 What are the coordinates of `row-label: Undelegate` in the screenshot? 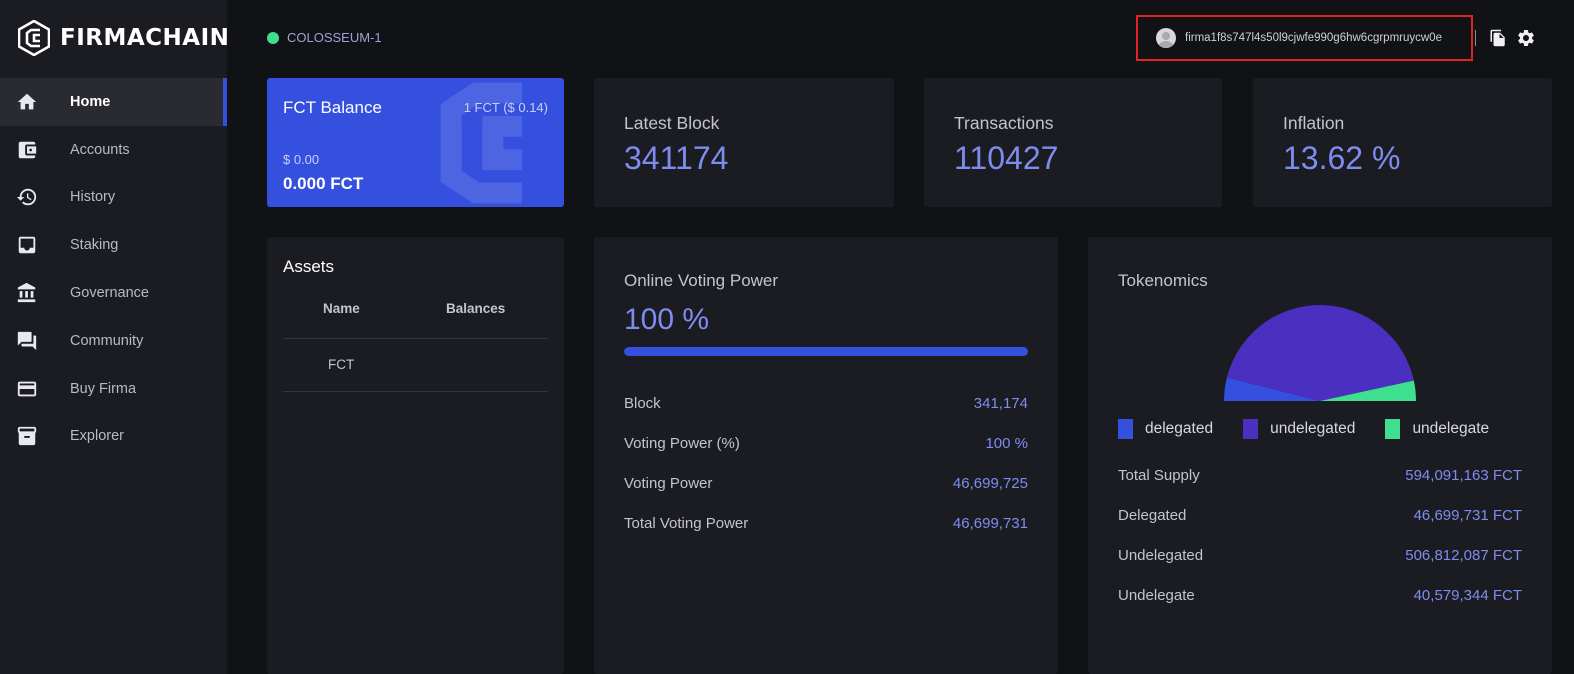 It's located at (1156, 595).